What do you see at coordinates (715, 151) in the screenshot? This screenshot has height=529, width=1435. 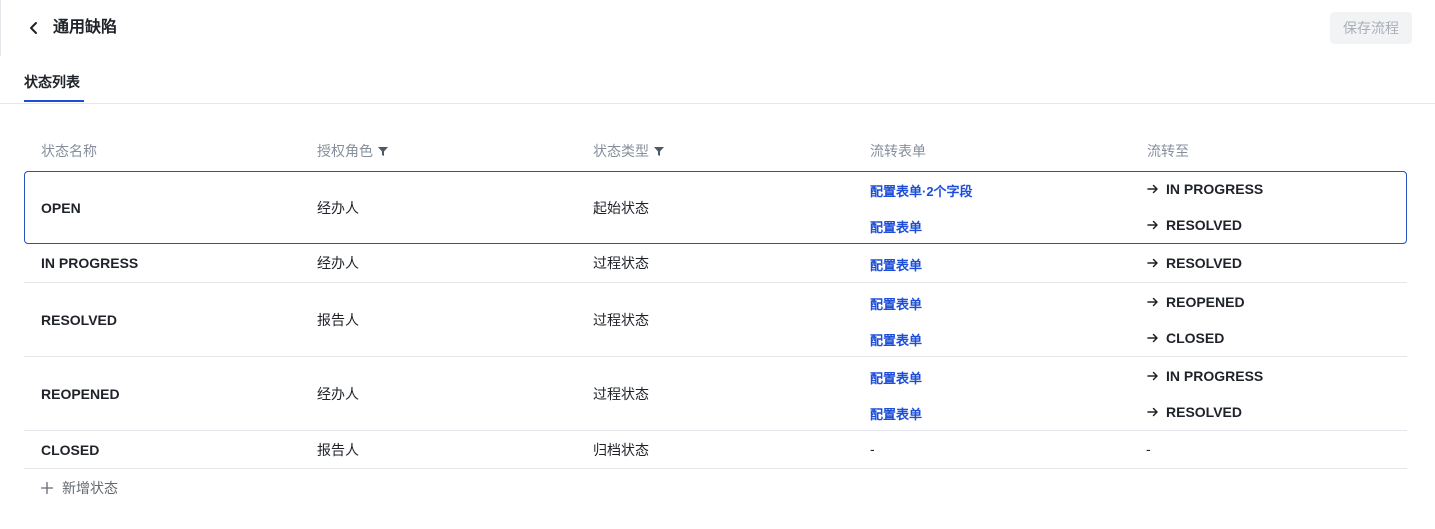 I see `table-header: 状态名称 授权角色 状态类型 流转表单 流转至` at bounding box center [715, 151].